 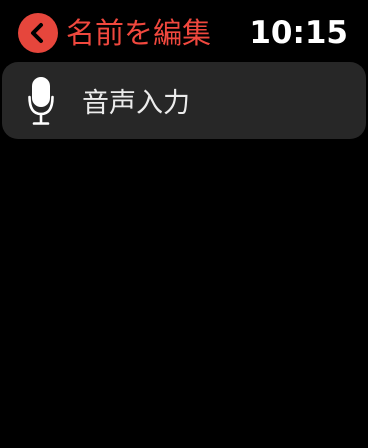 I want to click on chevron-left-icon, so click(x=37, y=33).